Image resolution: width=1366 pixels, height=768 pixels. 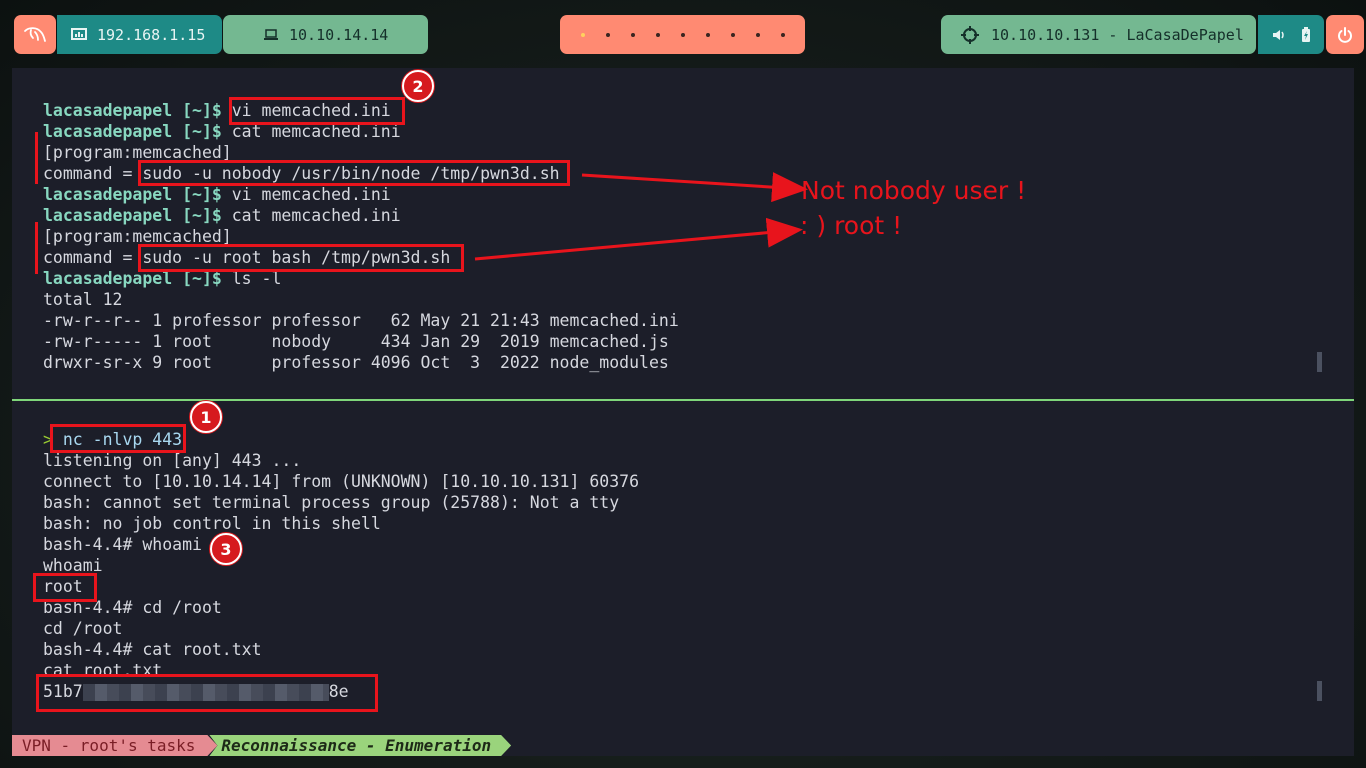 What do you see at coordinates (271, 34) in the screenshot?
I see `laptop-icon` at bounding box center [271, 34].